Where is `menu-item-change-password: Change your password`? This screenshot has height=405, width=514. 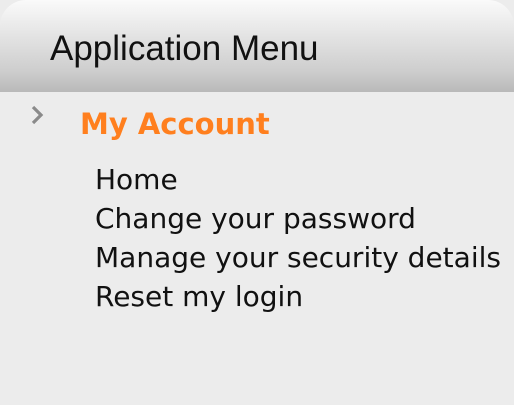
menu-item-change-password: Change your password is located at coordinates (300, 218).